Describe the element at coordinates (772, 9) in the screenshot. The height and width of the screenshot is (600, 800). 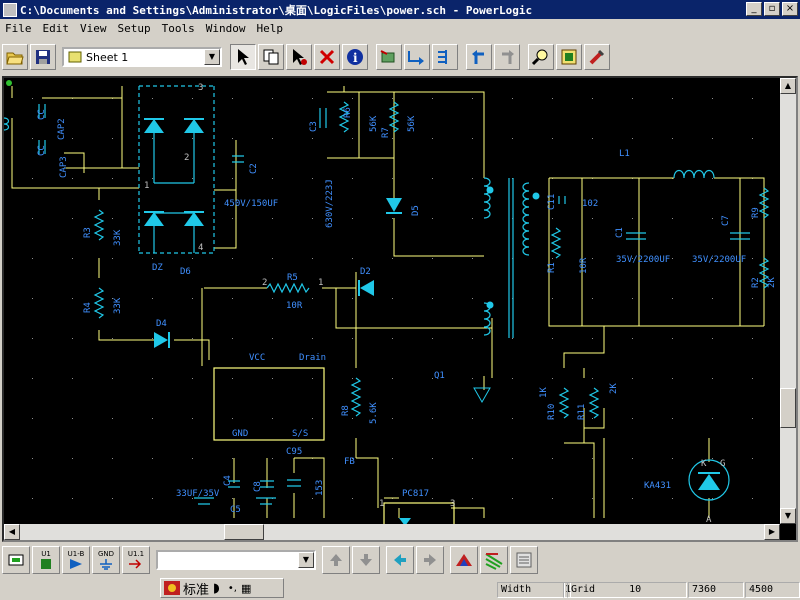
I see `restore-button: ▫` at that location.